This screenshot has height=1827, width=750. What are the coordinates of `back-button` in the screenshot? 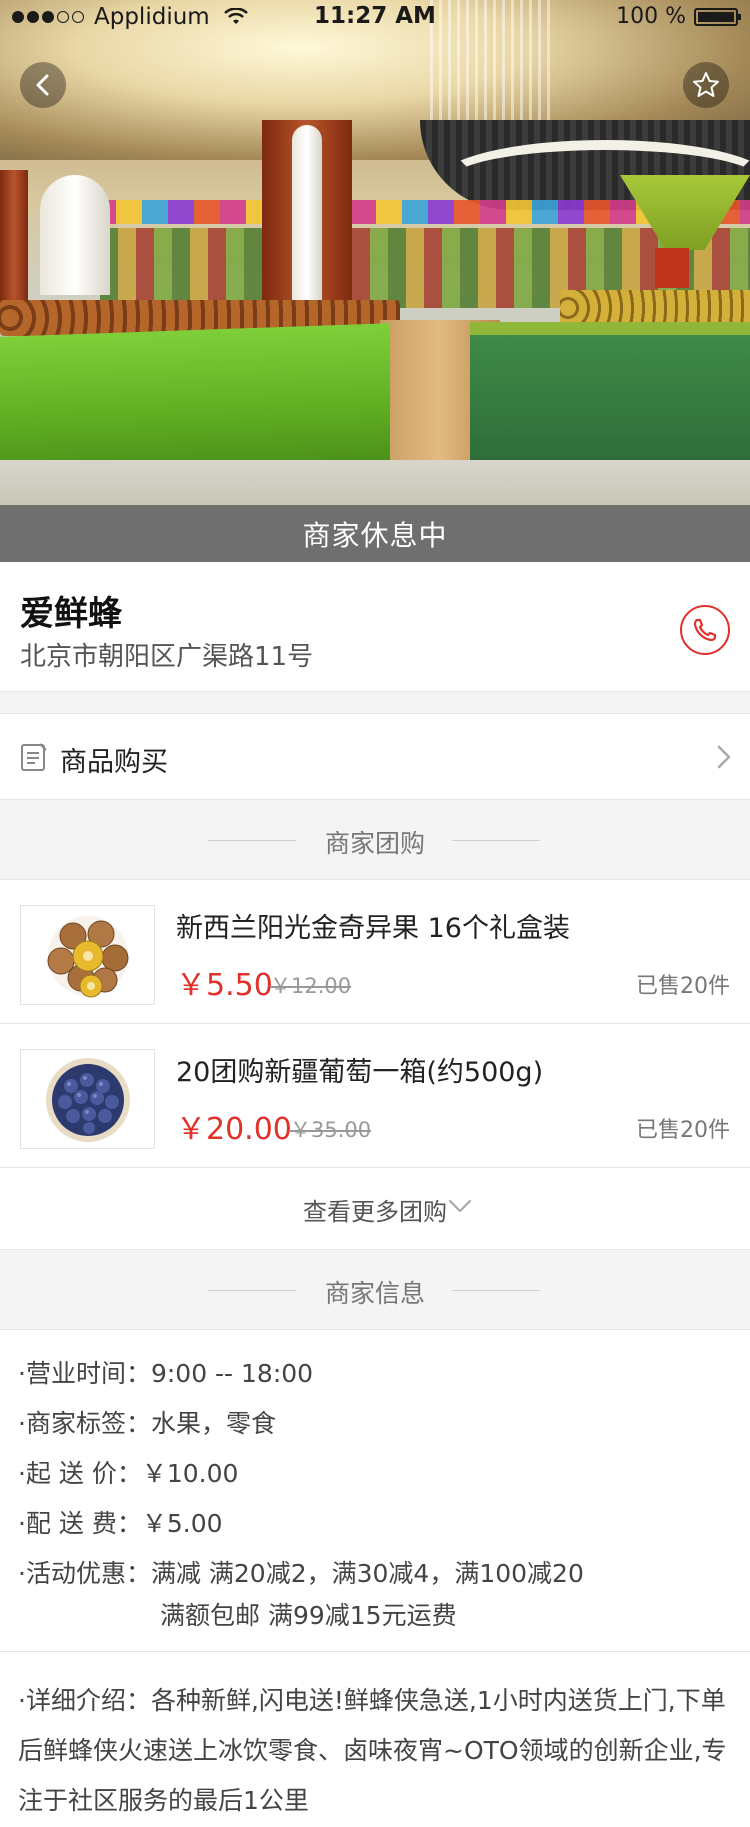 It's located at (43, 85).